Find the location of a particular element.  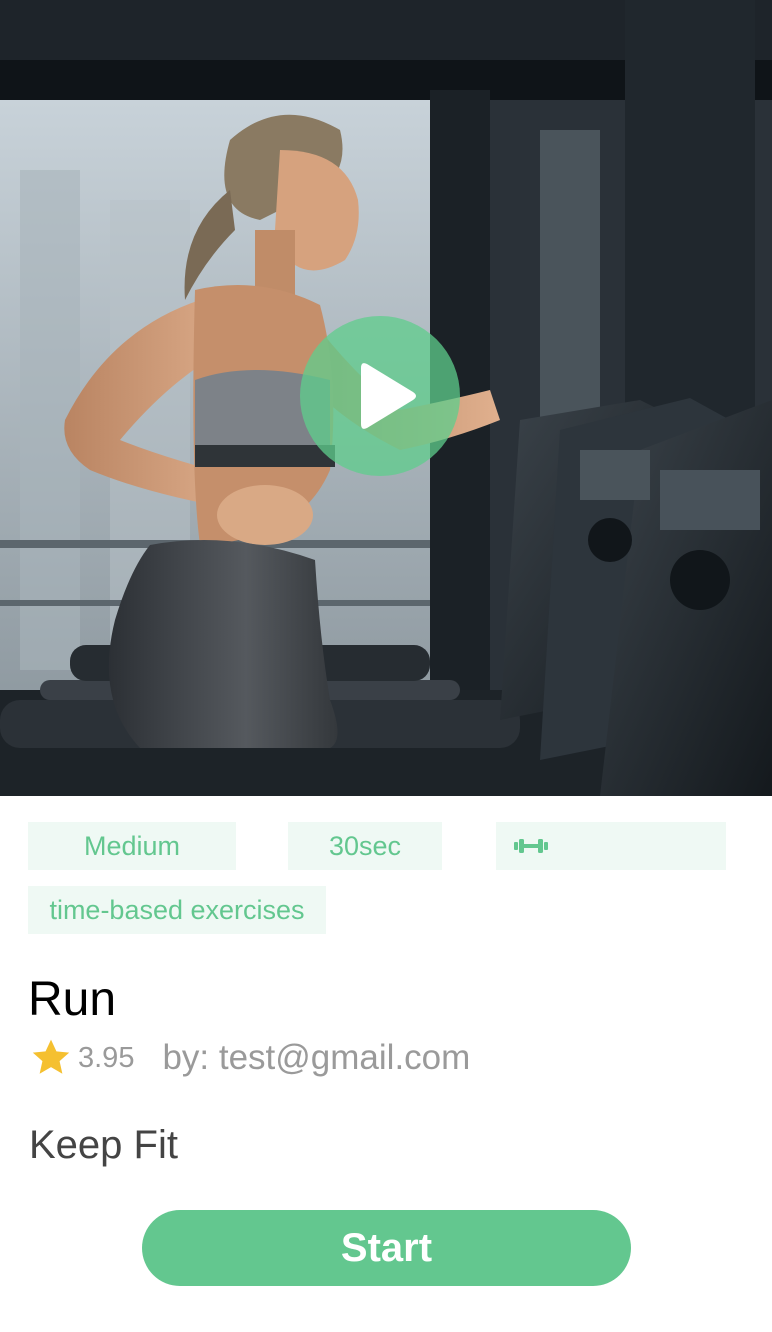

play-video-button is located at coordinates (380, 396).